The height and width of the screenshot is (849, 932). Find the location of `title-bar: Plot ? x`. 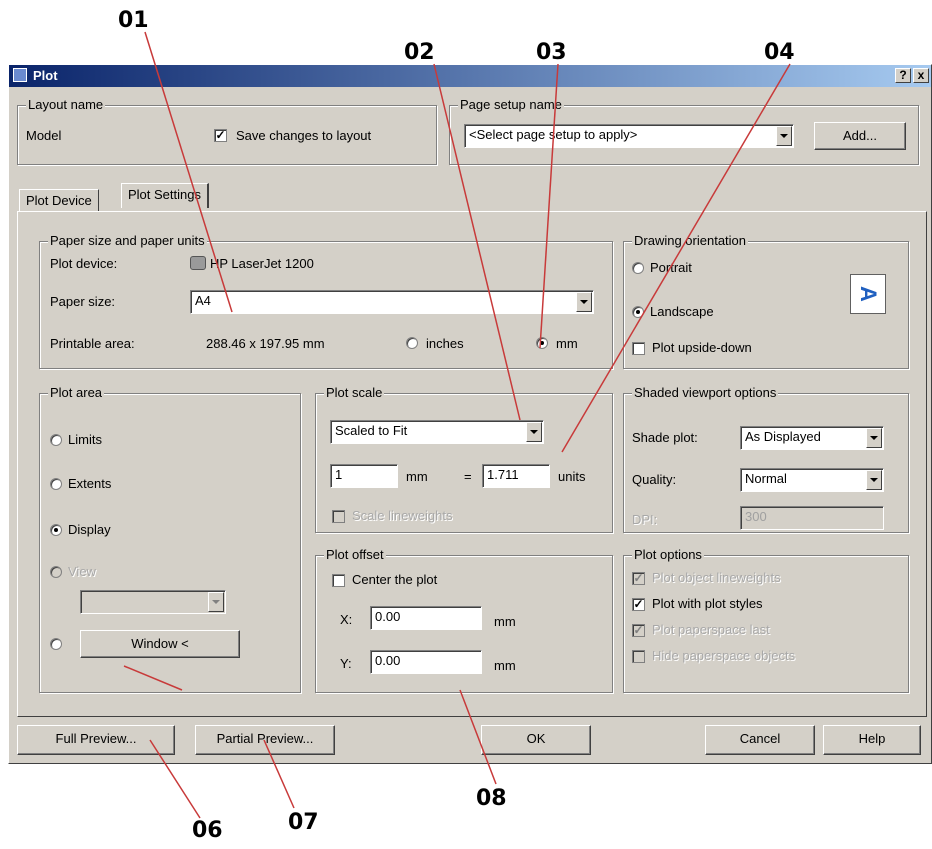

title-bar: Plot ? x is located at coordinates (470, 76).